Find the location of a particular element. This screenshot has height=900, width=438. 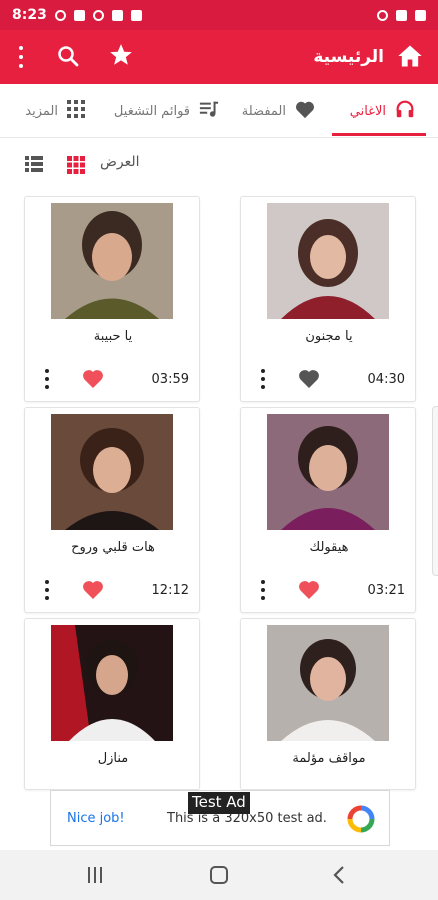

tab-more-label: المزيد is located at coordinates (41, 111).